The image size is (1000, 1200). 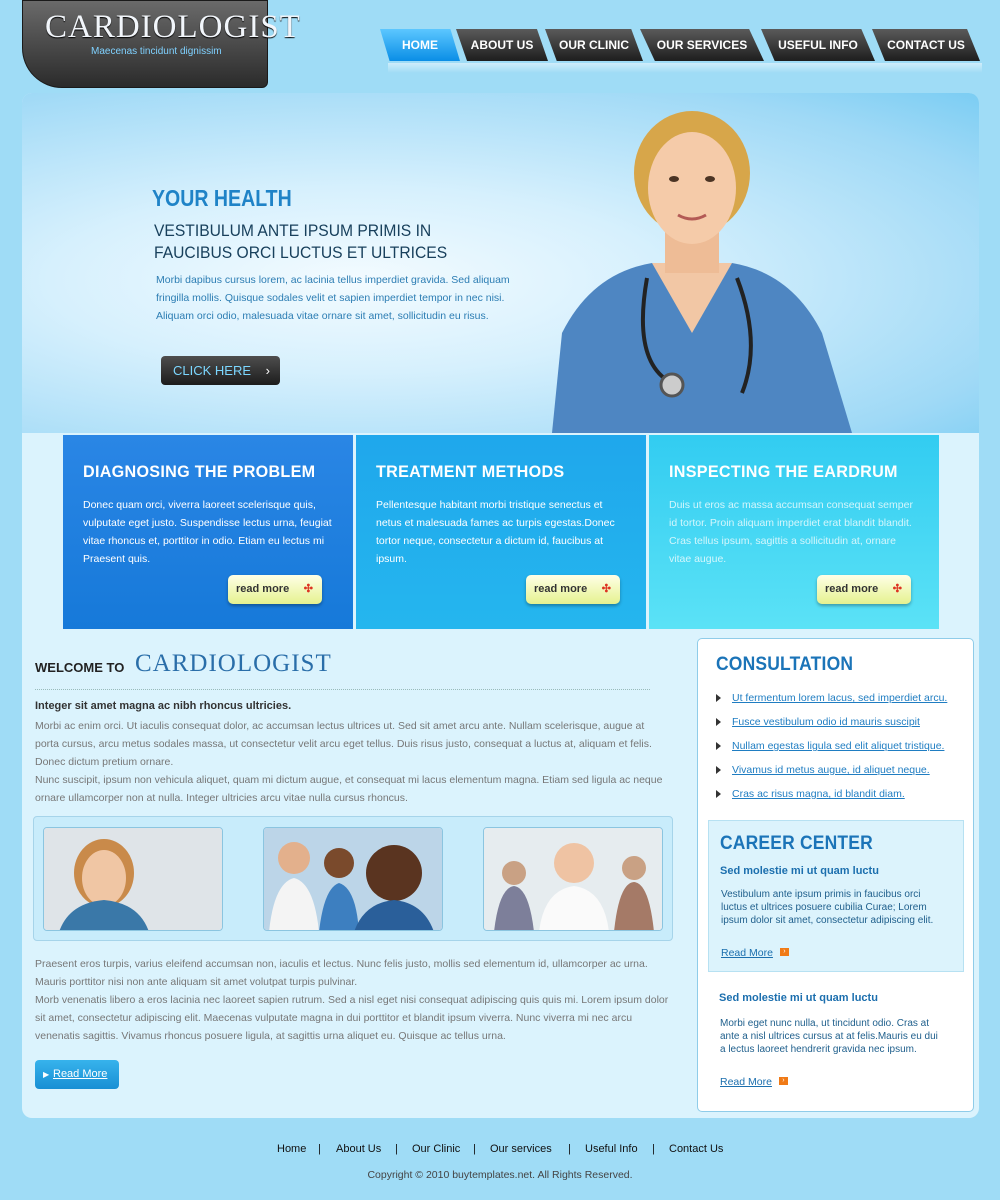 What do you see at coordinates (696, 1149) in the screenshot?
I see `footer-link-contact-us: Contact Us` at bounding box center [696, 1149].